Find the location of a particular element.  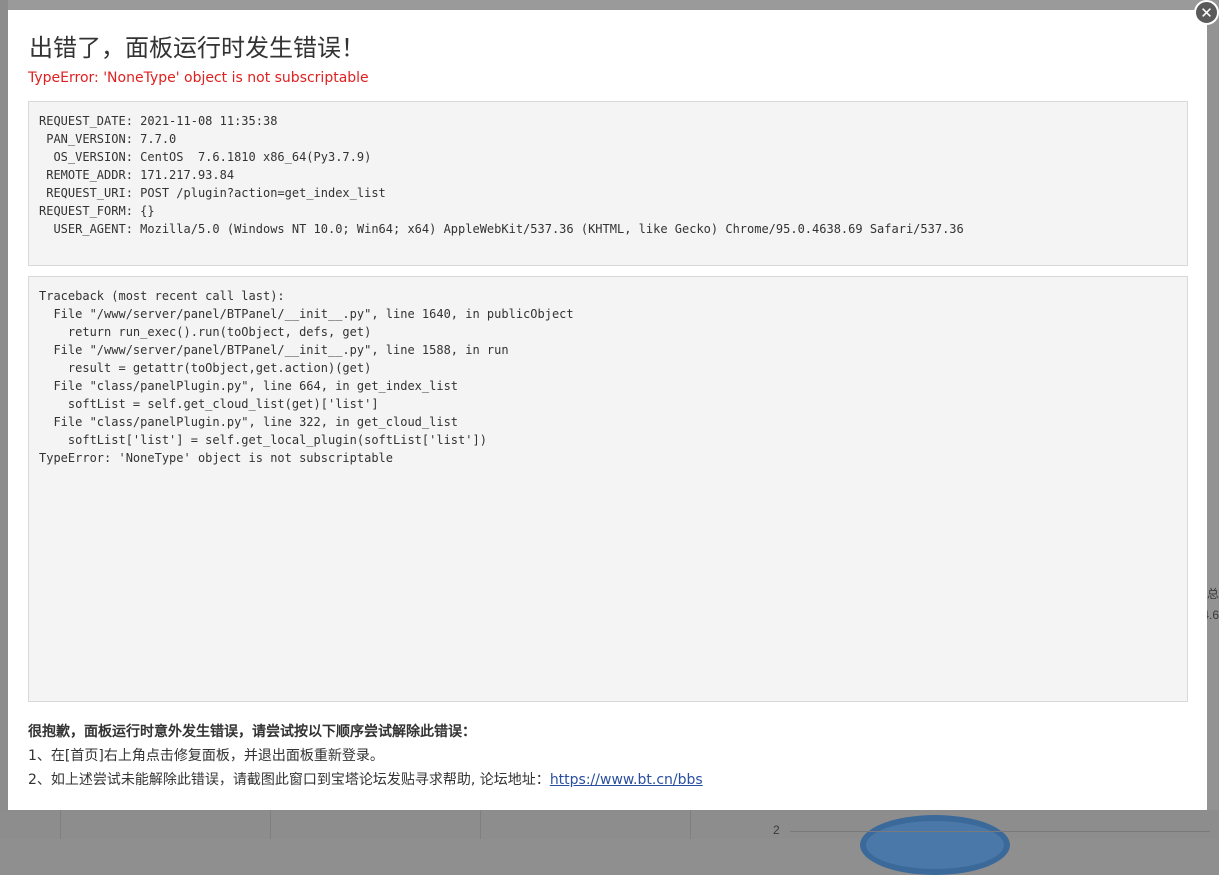

background-axis-label: 2 is located at coordinates (776, 830).